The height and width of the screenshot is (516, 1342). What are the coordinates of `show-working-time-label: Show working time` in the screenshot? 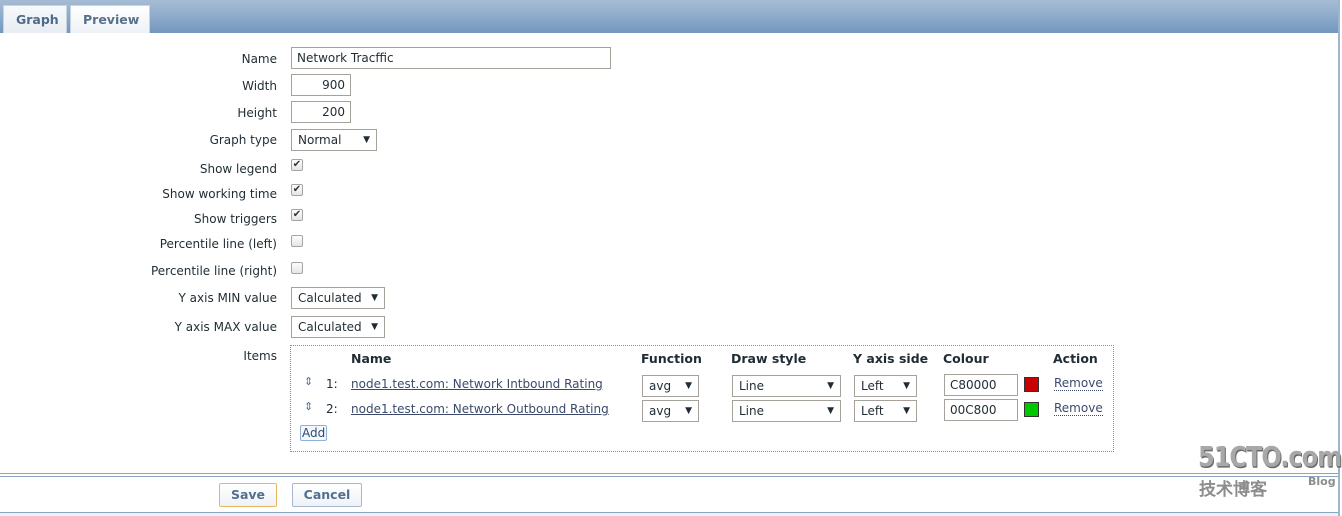 It's located at (219, 194).